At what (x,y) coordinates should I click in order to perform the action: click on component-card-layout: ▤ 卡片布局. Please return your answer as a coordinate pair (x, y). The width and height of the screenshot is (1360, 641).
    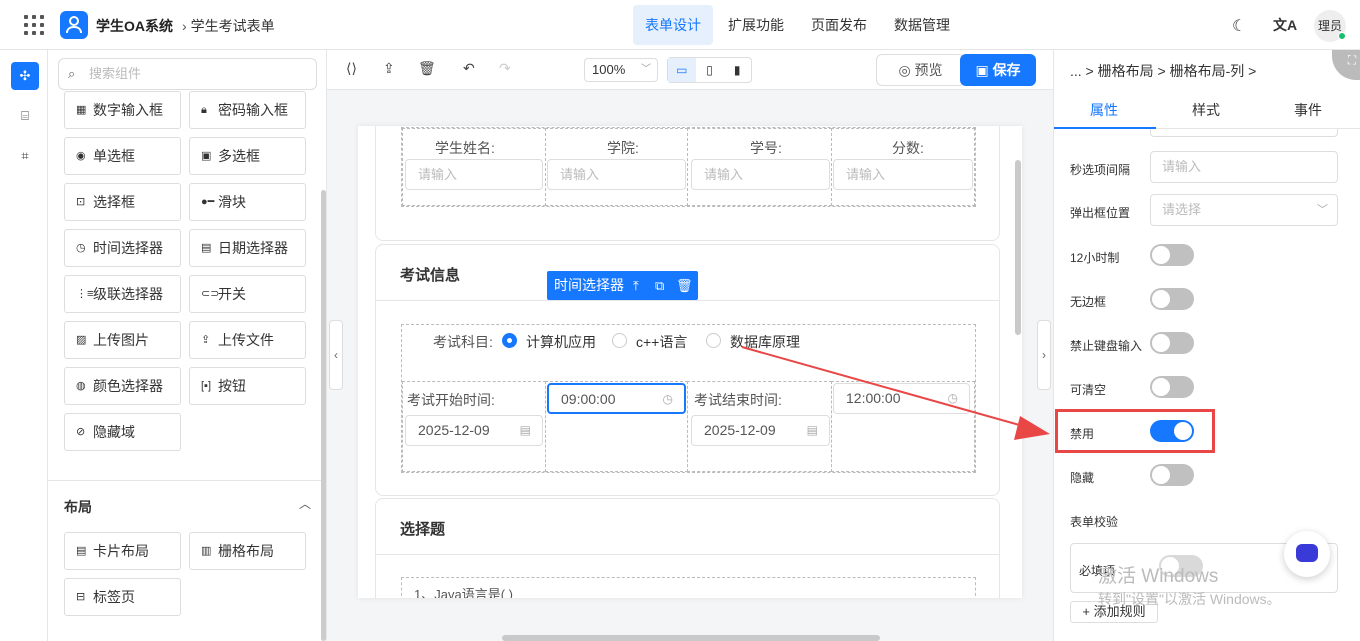
    Looking at the image, I should click on (122, 551).